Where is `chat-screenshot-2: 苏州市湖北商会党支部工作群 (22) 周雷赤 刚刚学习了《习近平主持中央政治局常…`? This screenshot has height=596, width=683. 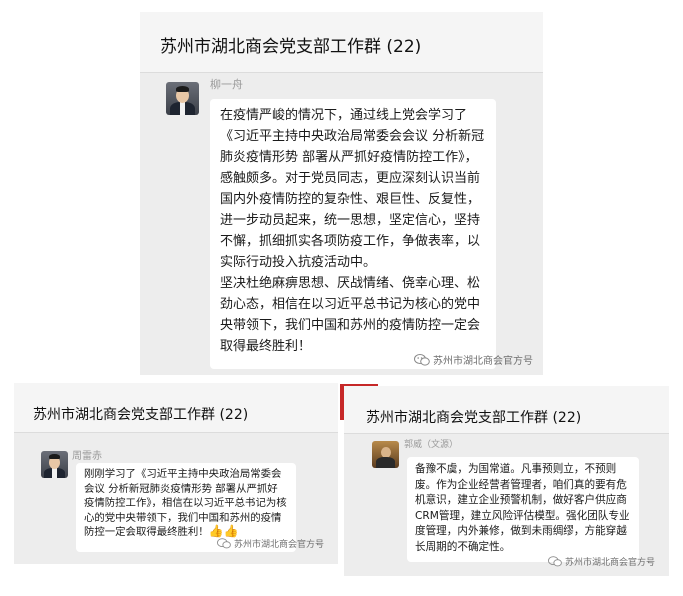 chat-screenshot-2: 苏州市湖北商会党支部工作群 (22) 周雷赤 刚刚学习了《习近平主持中央政治局常… is located at coordinates (176, 473).